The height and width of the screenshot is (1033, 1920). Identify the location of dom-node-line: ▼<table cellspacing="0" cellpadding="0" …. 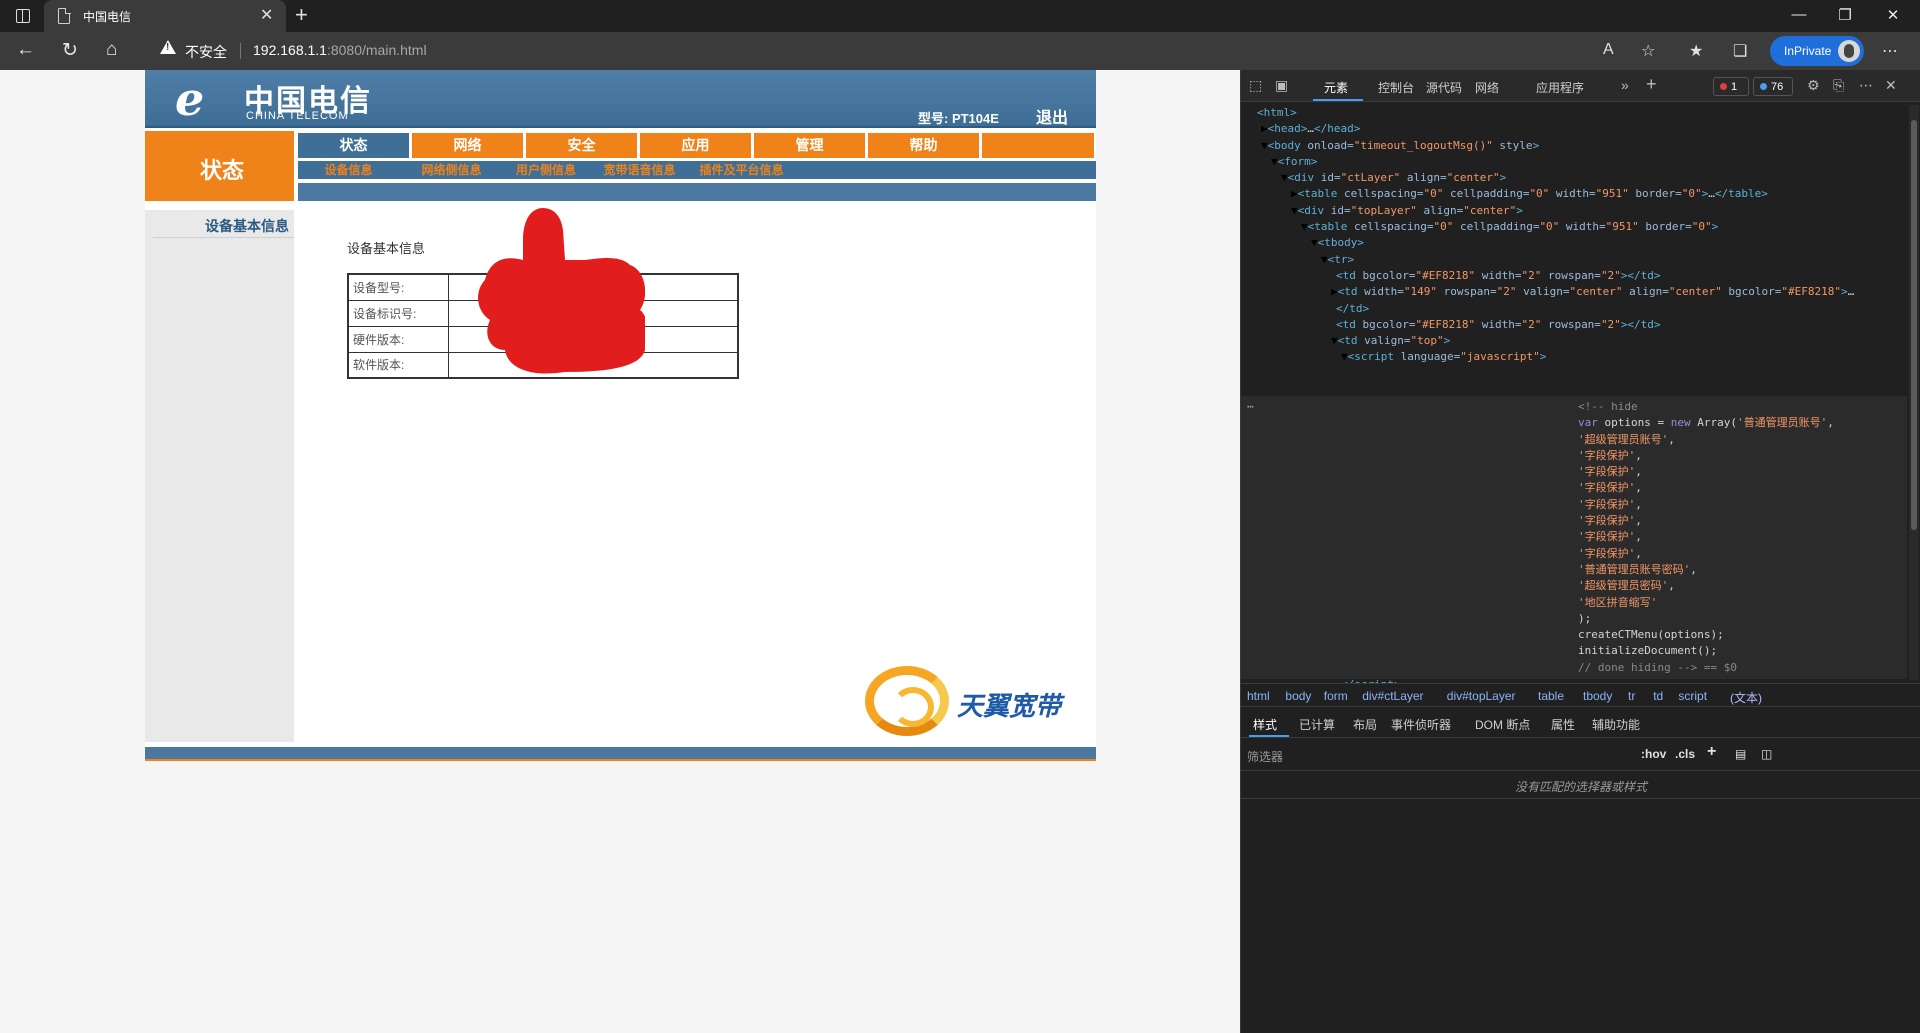
(1574, 227).